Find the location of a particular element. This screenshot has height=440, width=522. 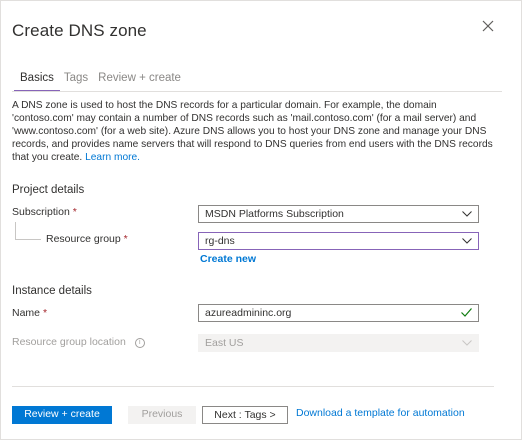

resource-group-label-text: Resource group is located at coordinates (83, 239).